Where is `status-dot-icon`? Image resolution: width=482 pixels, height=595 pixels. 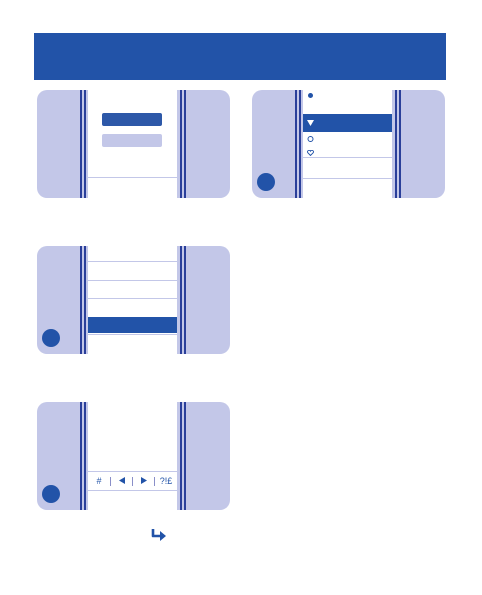 status-dot-icon is located at coordinates (310, 95).